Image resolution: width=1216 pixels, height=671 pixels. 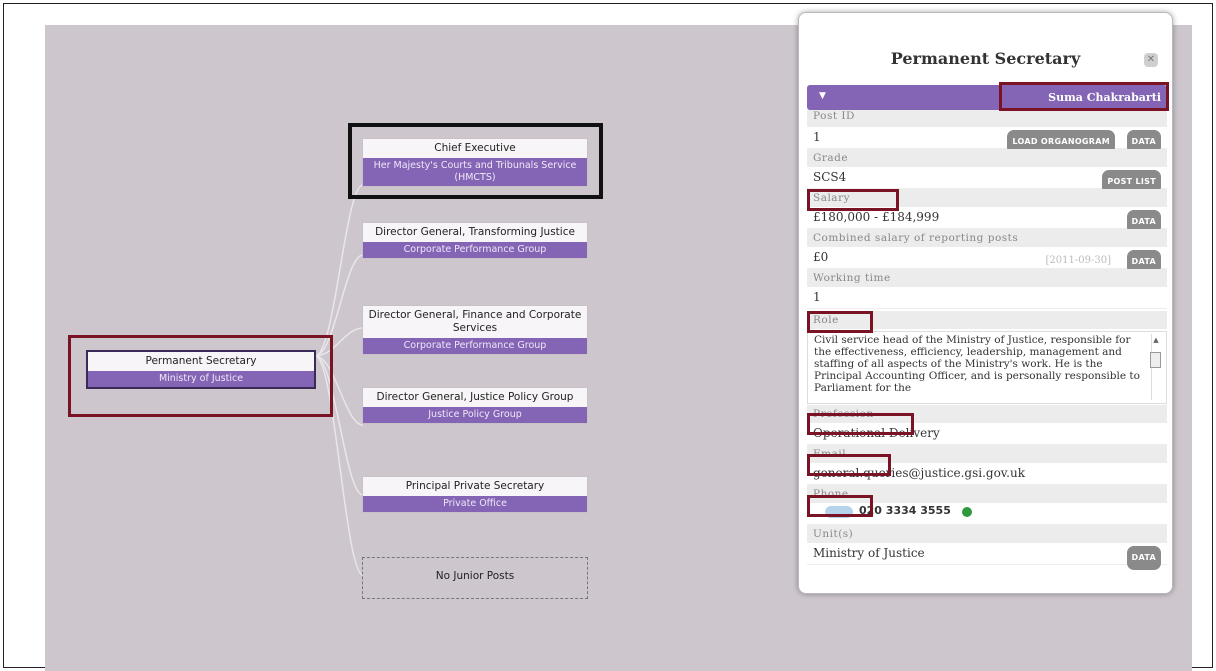 I want to click on units-row: Ministry of Justice DATA, so click(x=987, y=556).